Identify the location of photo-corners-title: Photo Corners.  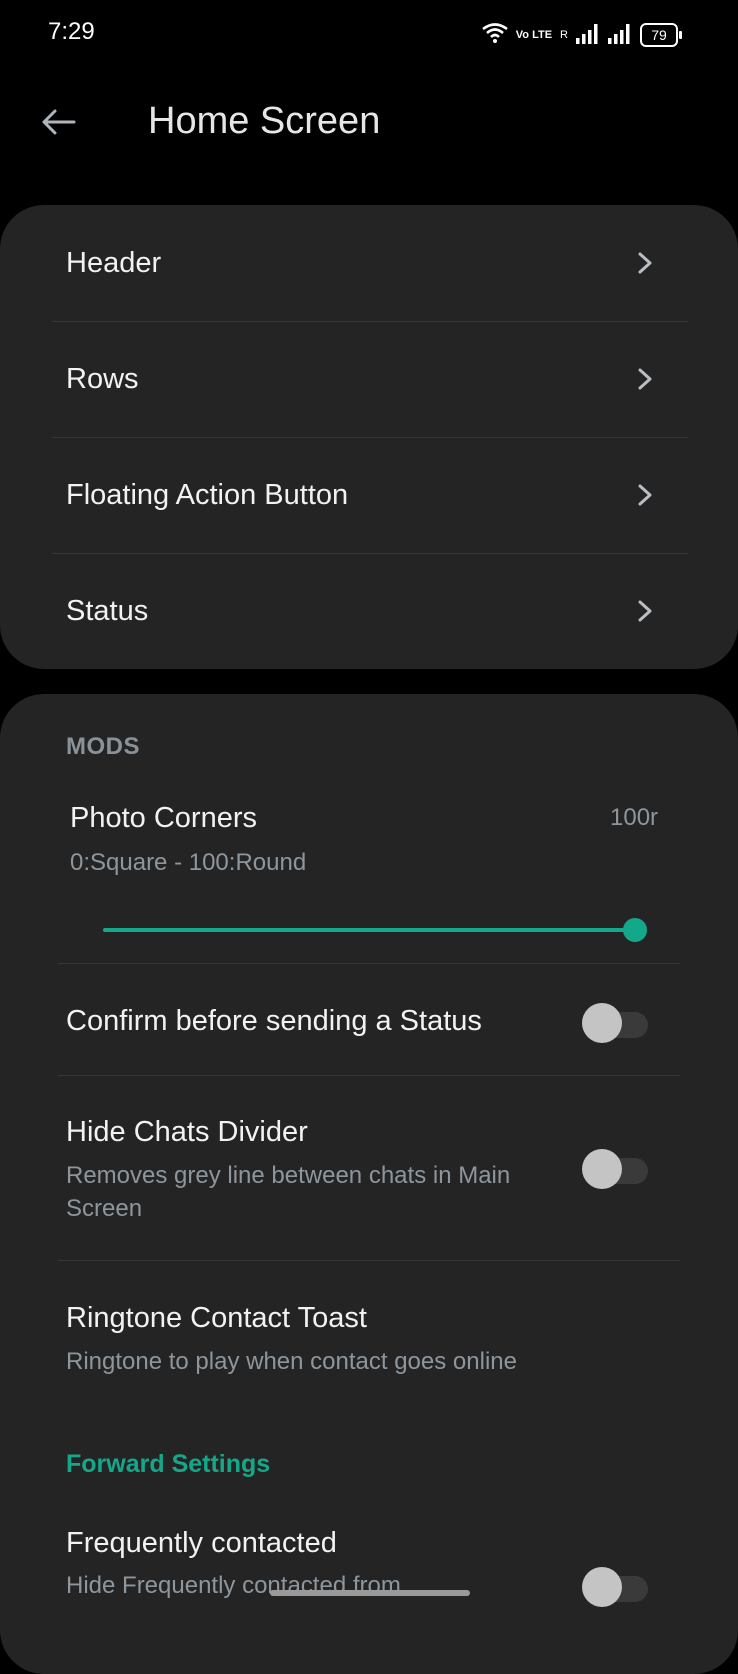
(163, 818).